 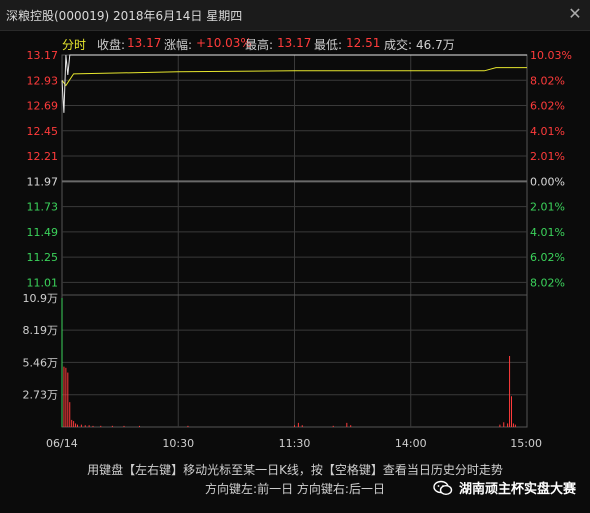 I want to click on x-tick-label: 06/14, so click(x=62, y=443).